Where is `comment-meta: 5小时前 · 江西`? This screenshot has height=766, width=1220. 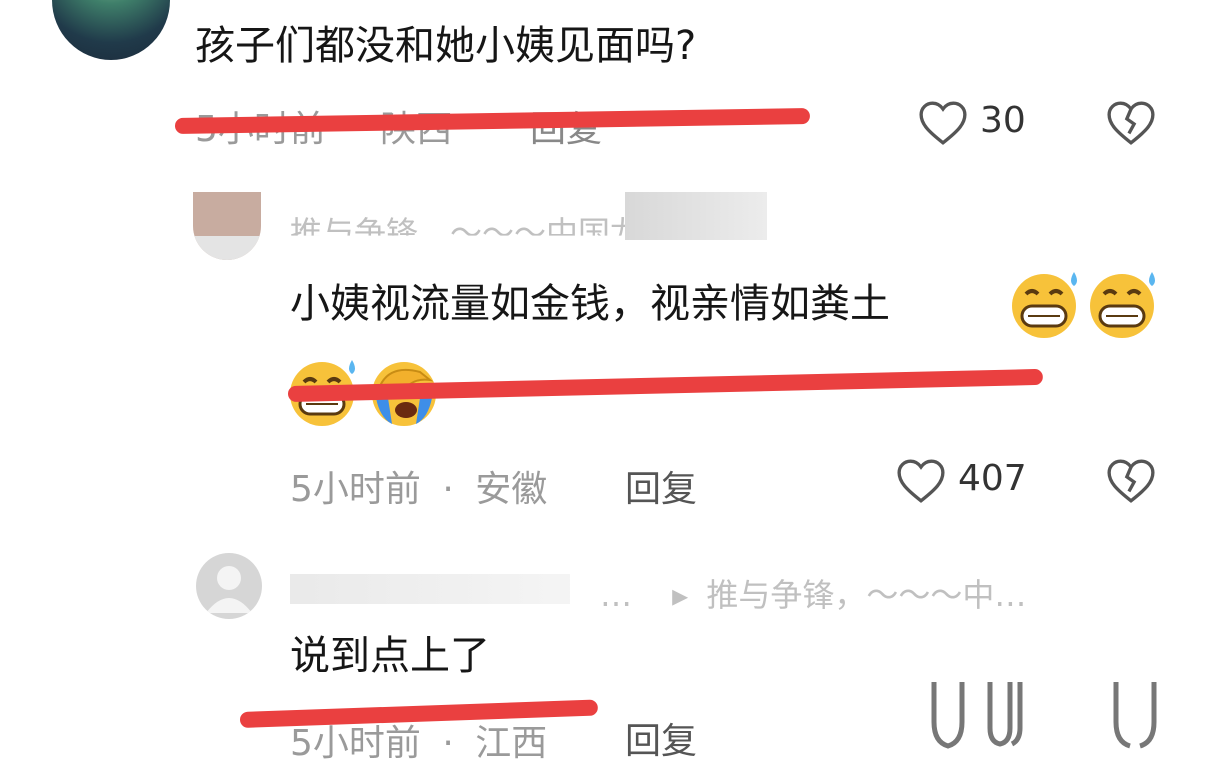 comment-meta: 5小时前 · 江西 is located at coordinates (418, 740).